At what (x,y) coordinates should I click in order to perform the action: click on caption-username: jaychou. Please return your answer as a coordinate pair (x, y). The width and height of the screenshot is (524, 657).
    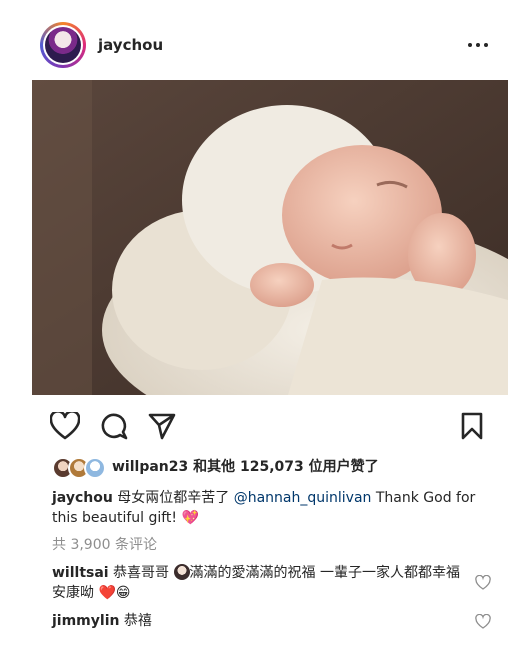
    Looking at the image, I should click on (82, 498).